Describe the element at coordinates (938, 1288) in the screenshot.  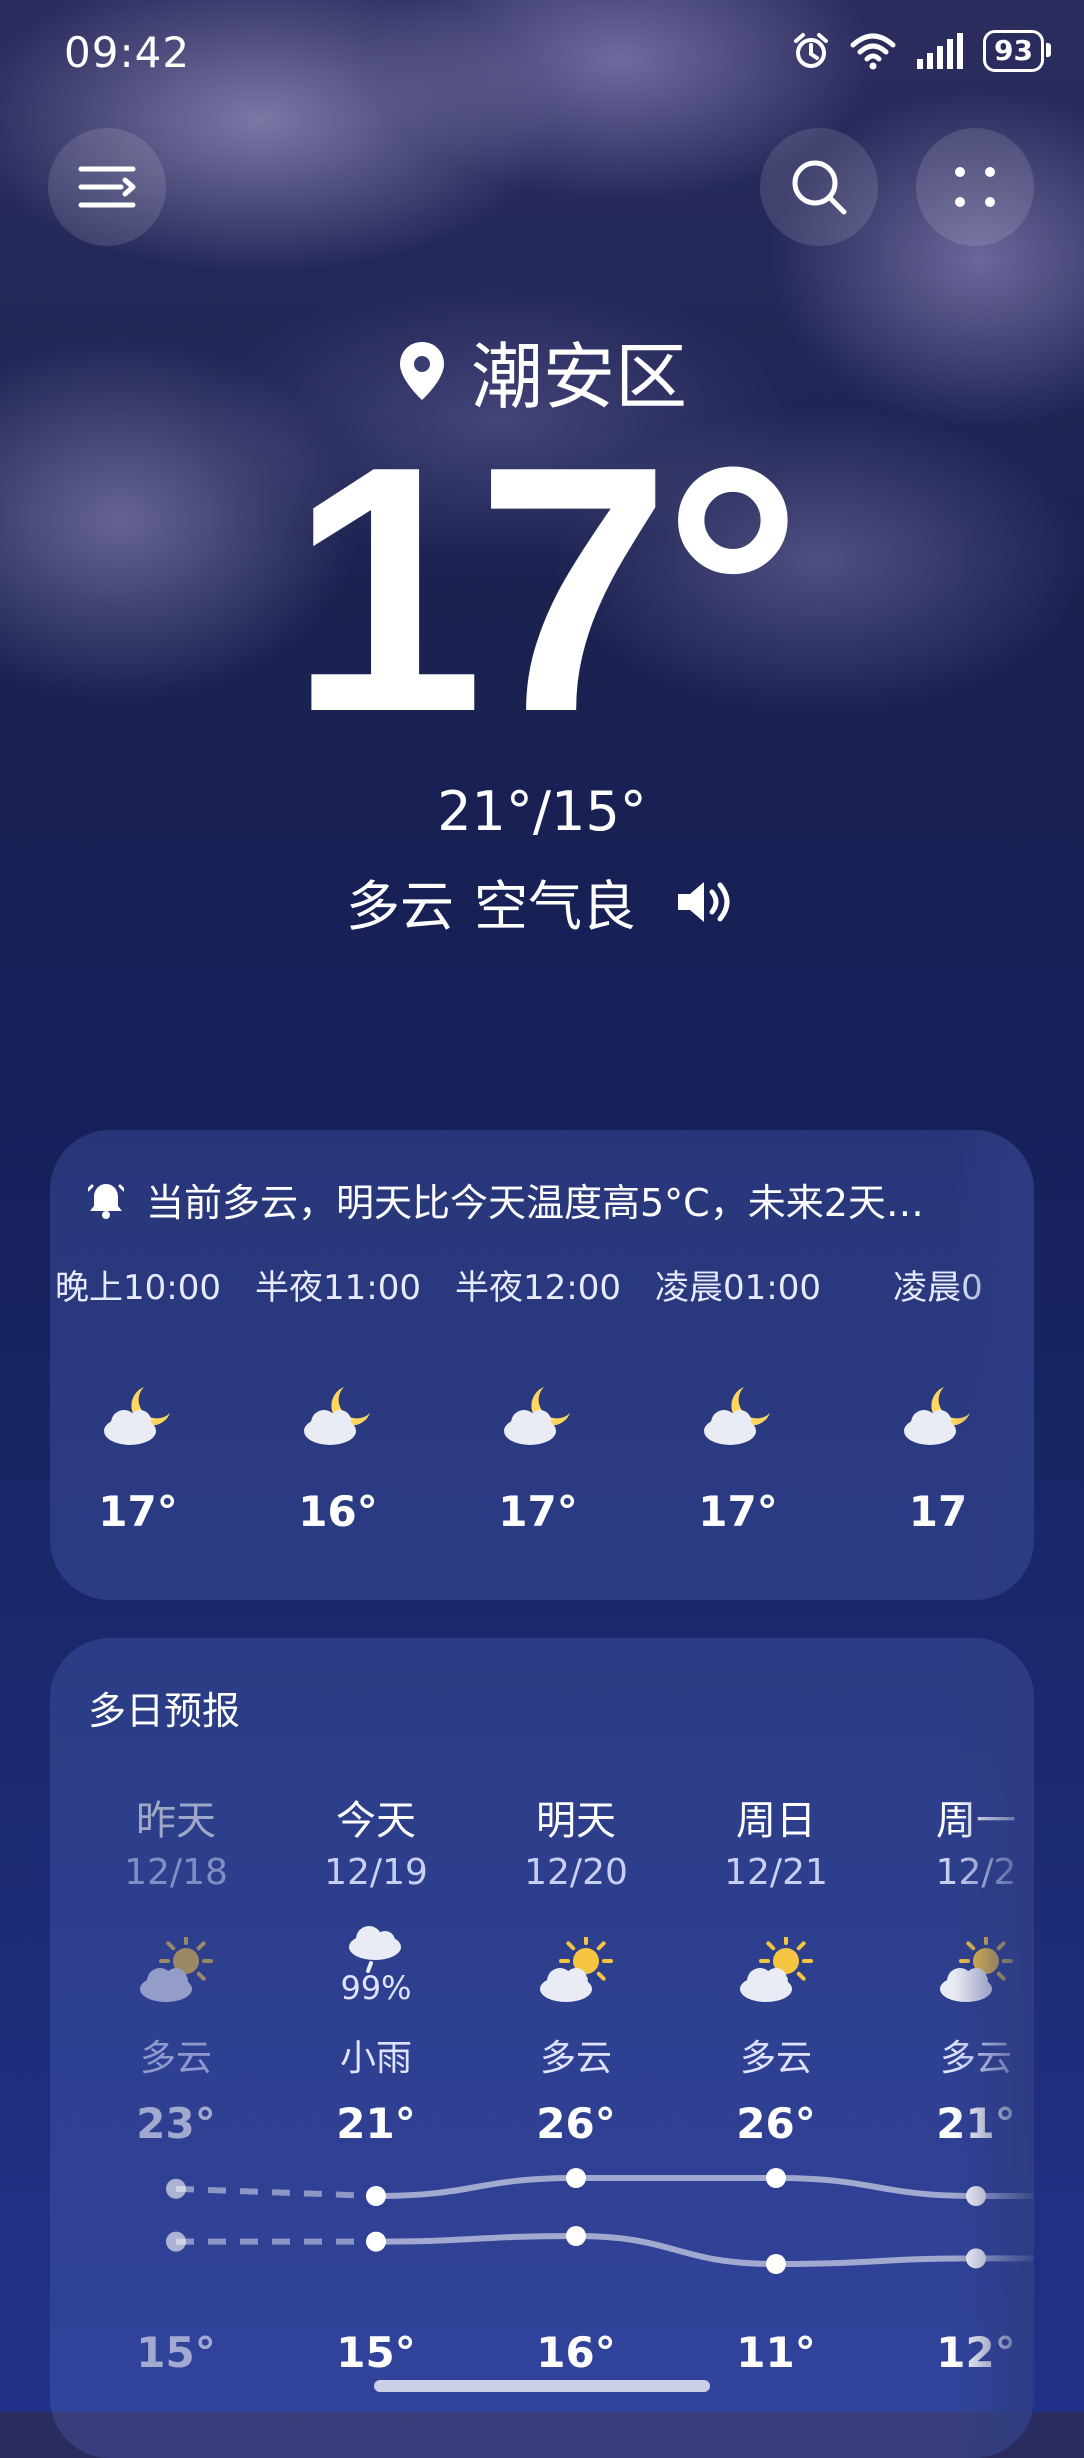
I see `hourly-time: 凌晨0` at that location.